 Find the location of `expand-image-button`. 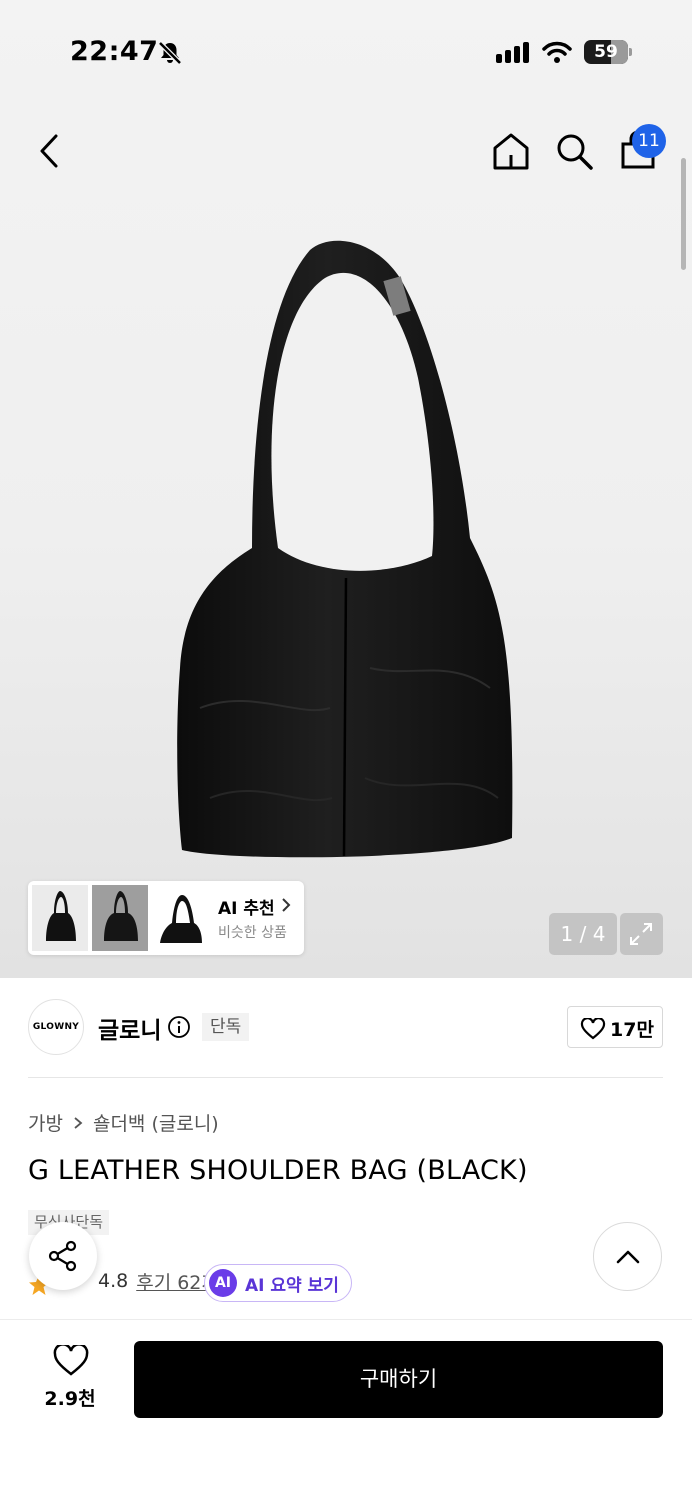

expand-image-button is located at coordinates (641, 934).